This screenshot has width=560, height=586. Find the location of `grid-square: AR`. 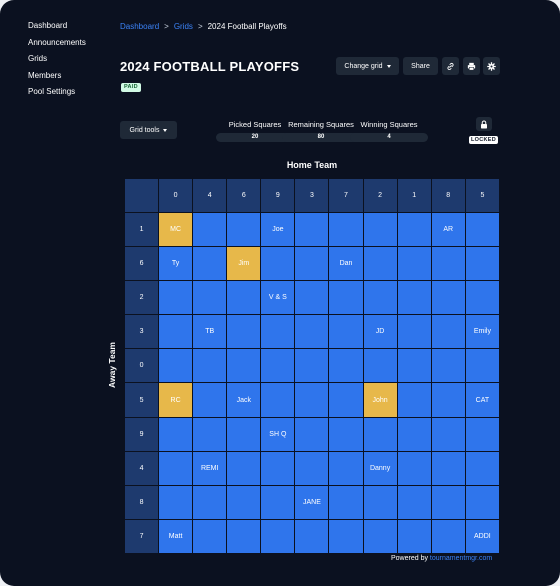

grid-square: AR is located at coordinates (448, 230).